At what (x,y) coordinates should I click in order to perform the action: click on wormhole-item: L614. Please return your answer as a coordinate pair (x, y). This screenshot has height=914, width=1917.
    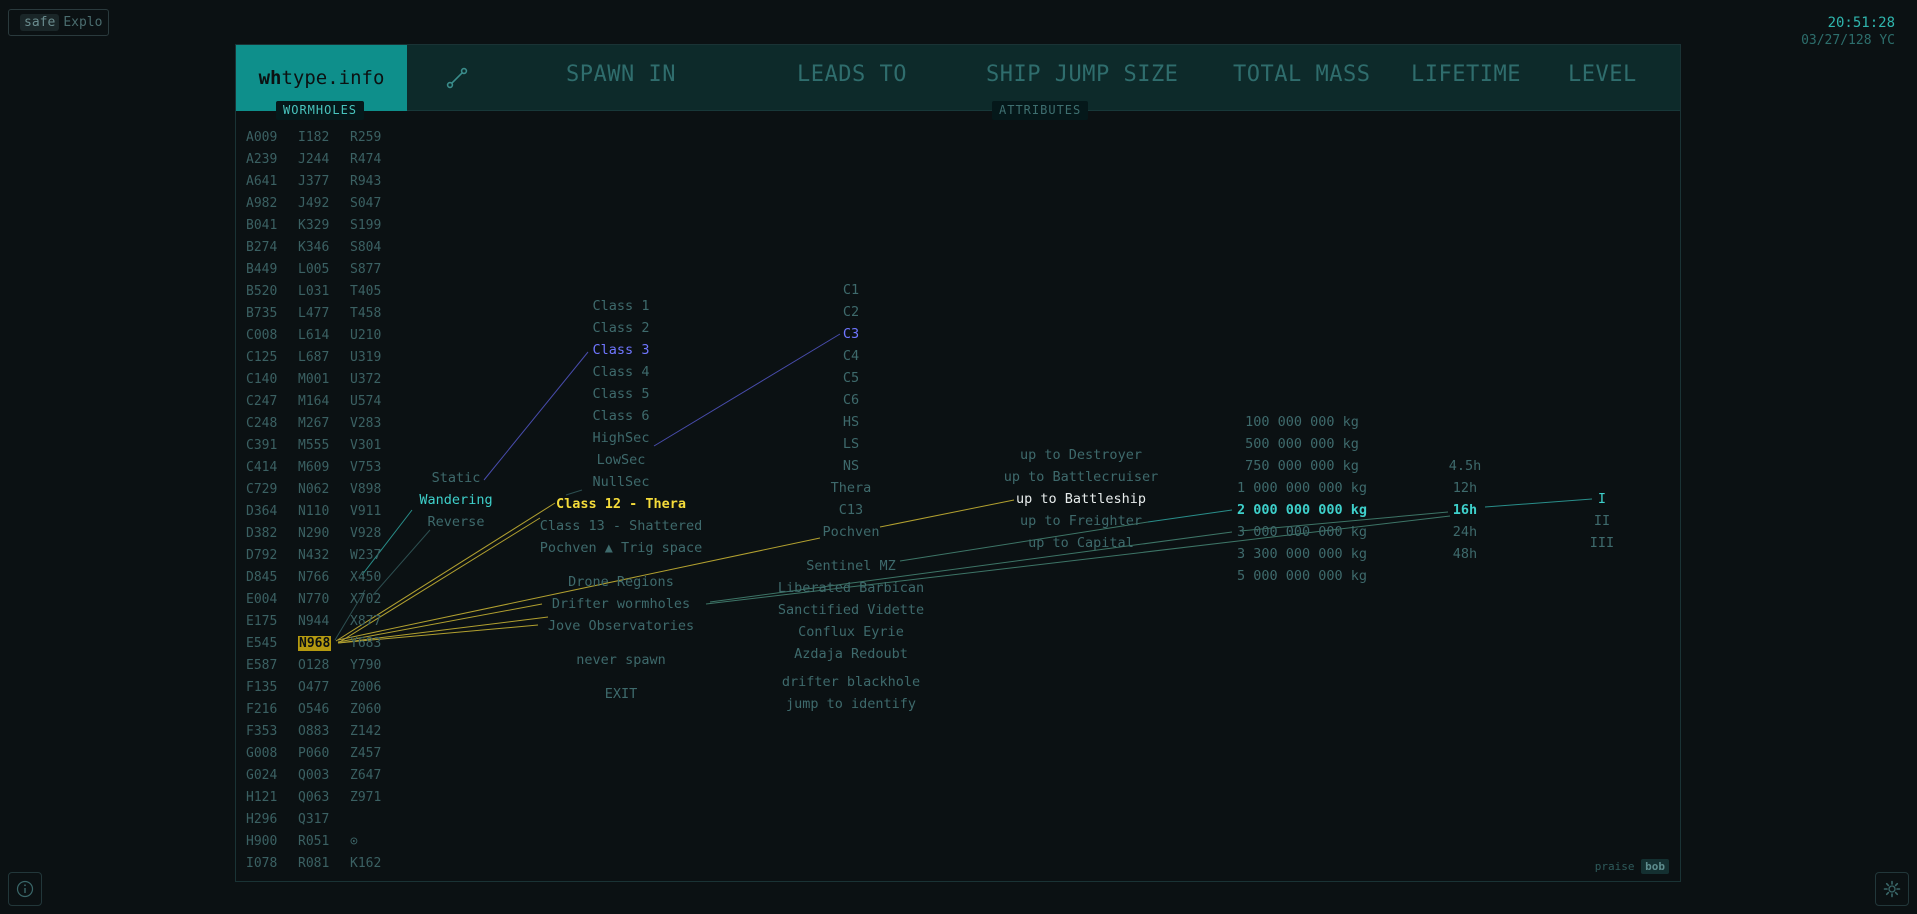
    Looking at the image, I should click on (318, 336).